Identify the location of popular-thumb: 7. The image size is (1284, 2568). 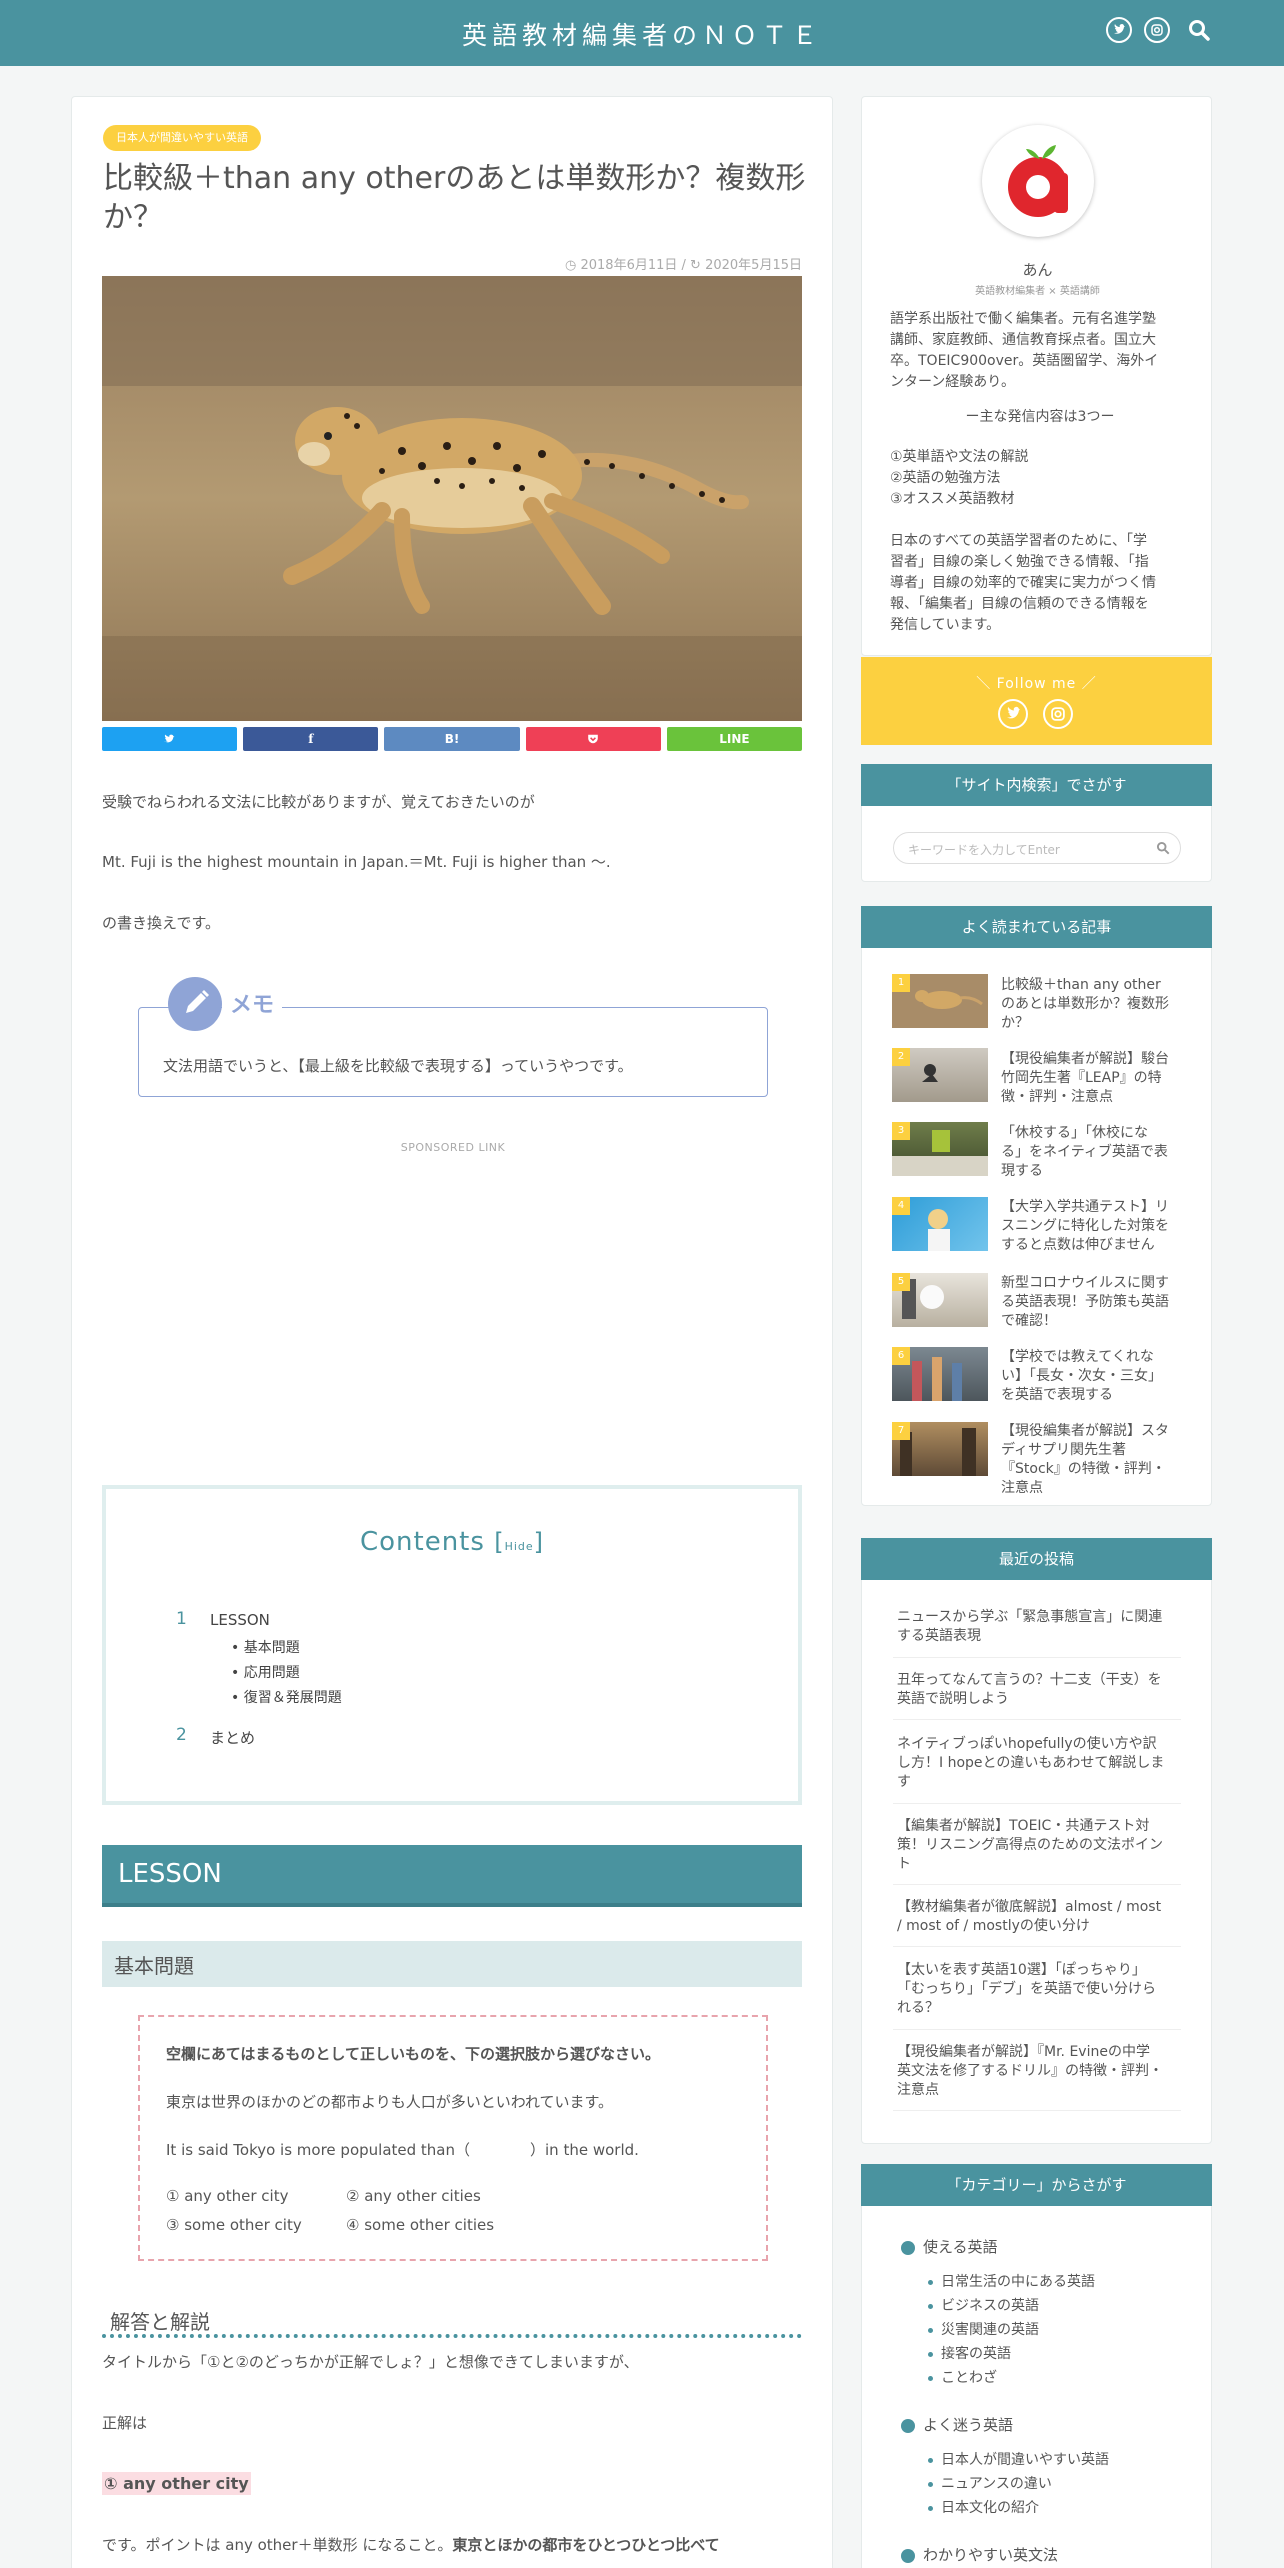
(940, 1449).